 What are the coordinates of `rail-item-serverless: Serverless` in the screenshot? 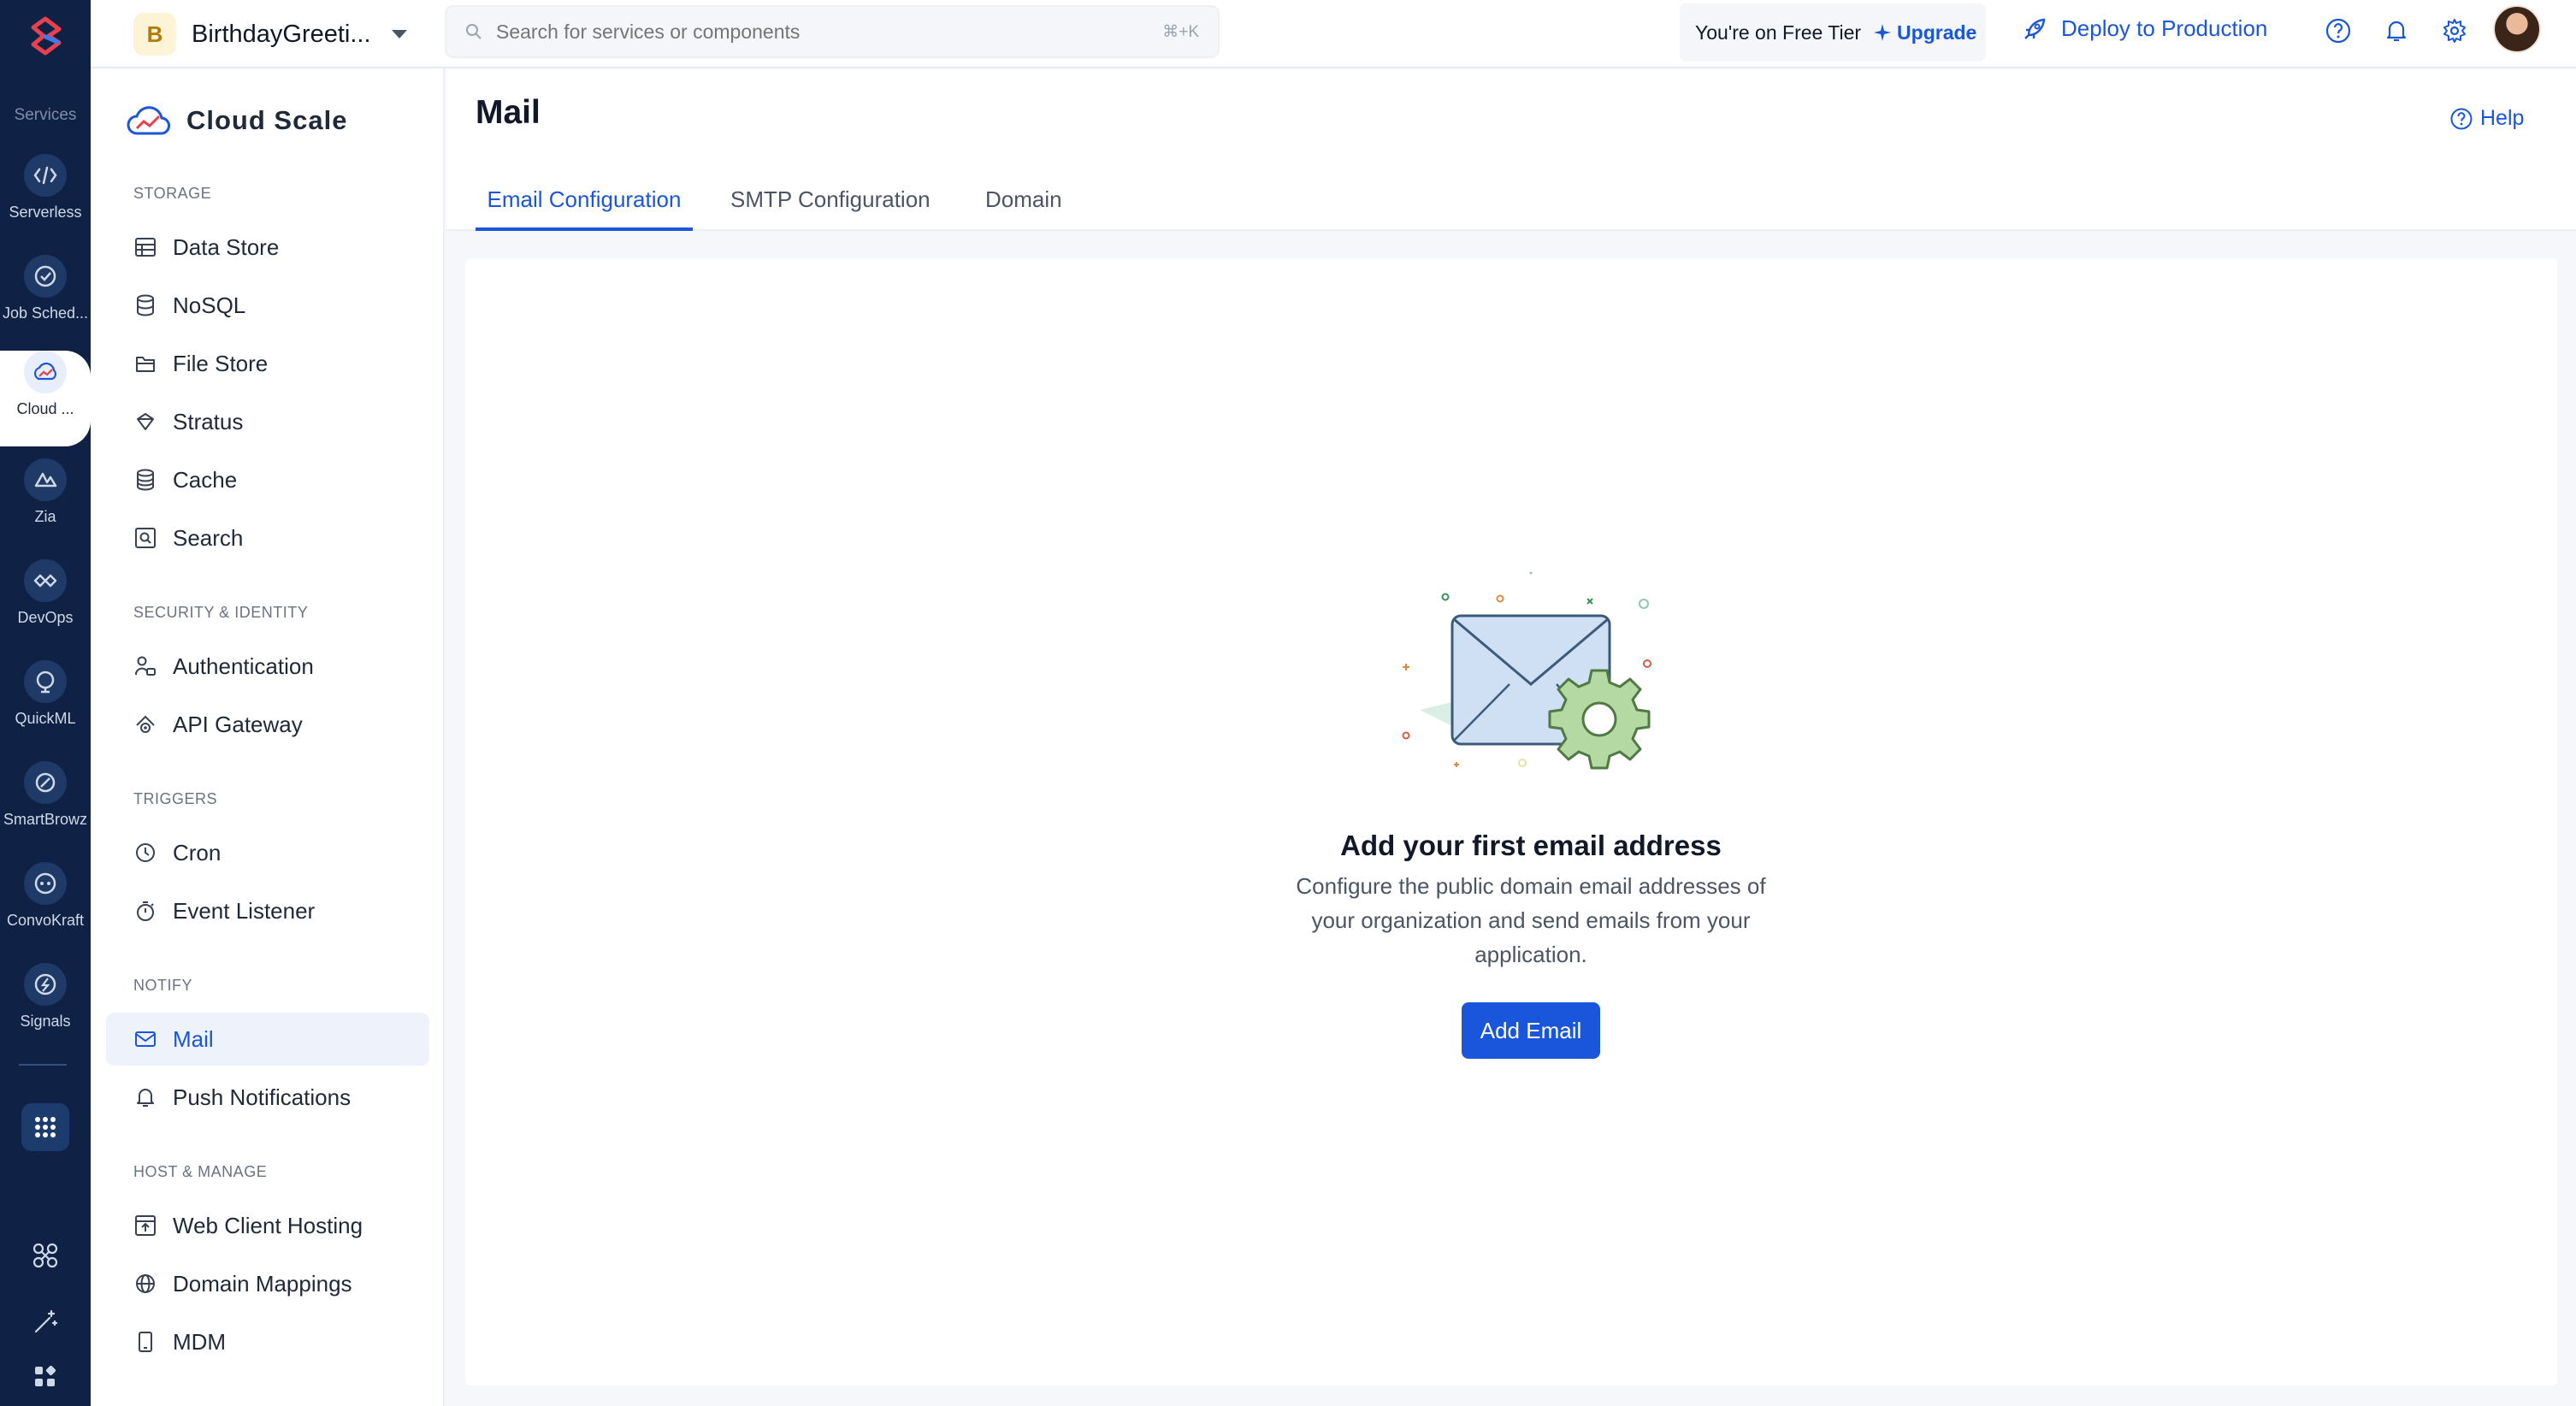 It's located at (45, 202).